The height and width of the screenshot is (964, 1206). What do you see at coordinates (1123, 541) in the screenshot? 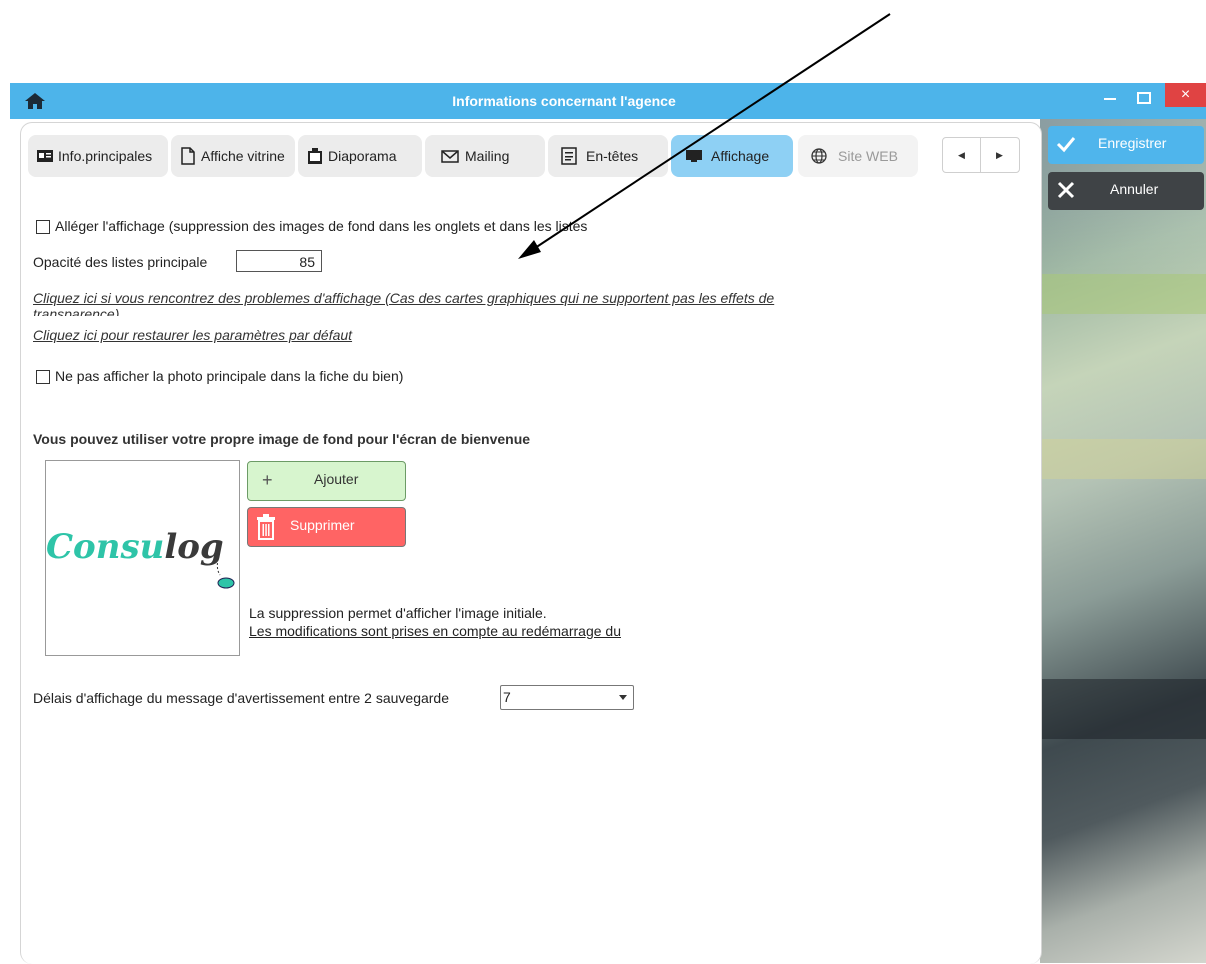
I see `background-image` at bounding box center [1123, 541].